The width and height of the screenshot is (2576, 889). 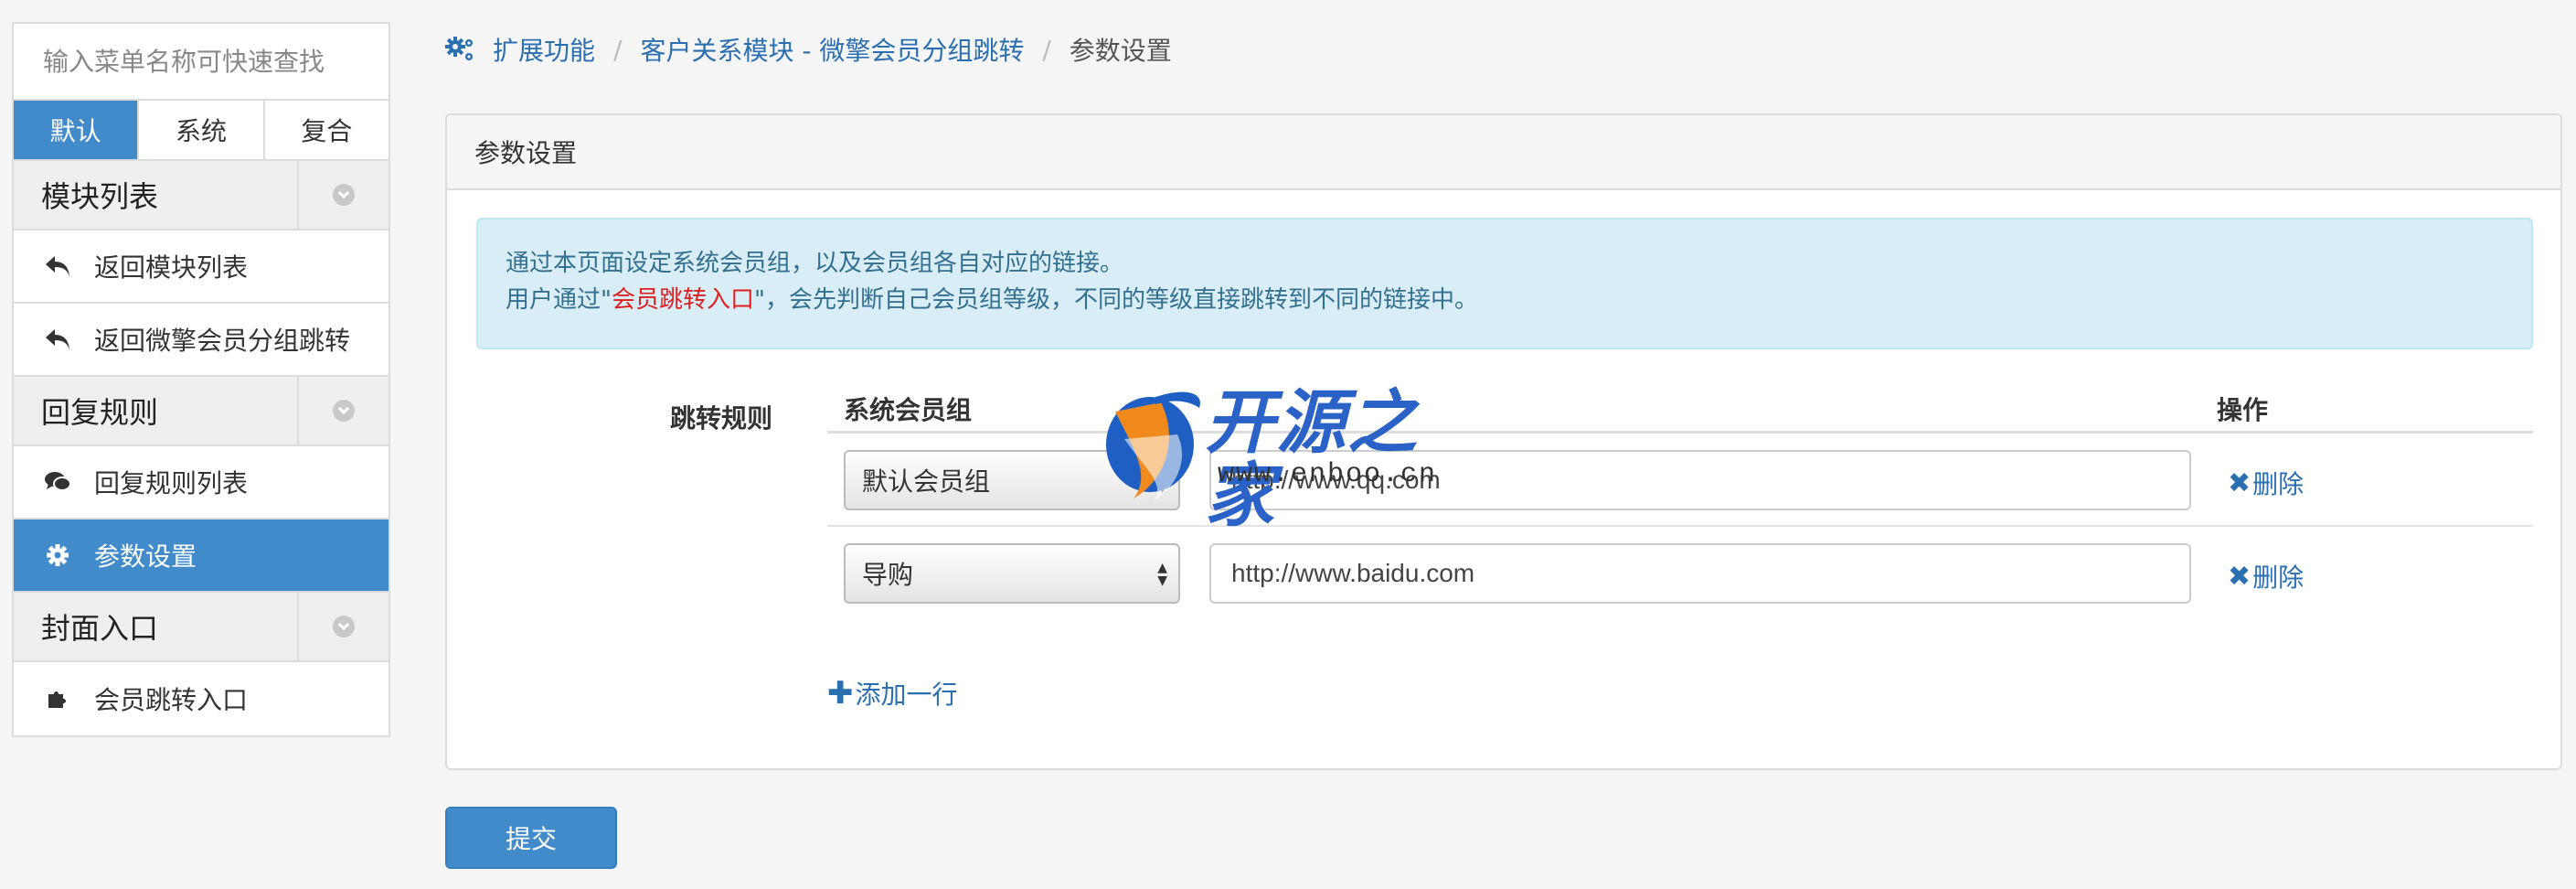 What do you see at coordinates (171, 700) in the screenshot?
I see `sidebar-item-label: 会员跳转入口` at bounding box center [171, 700].